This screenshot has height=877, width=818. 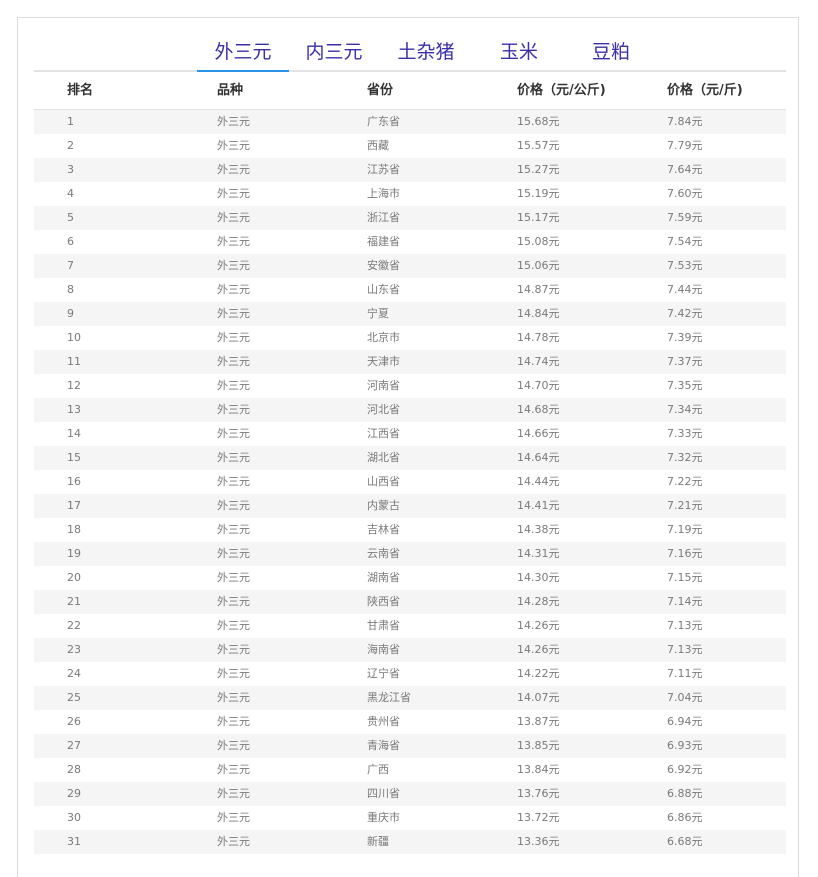 What do you see at coordinates (685, 121) in the screenshot?
I see `cell-price-jin: 7.84元` at bounding box center [685, 121].